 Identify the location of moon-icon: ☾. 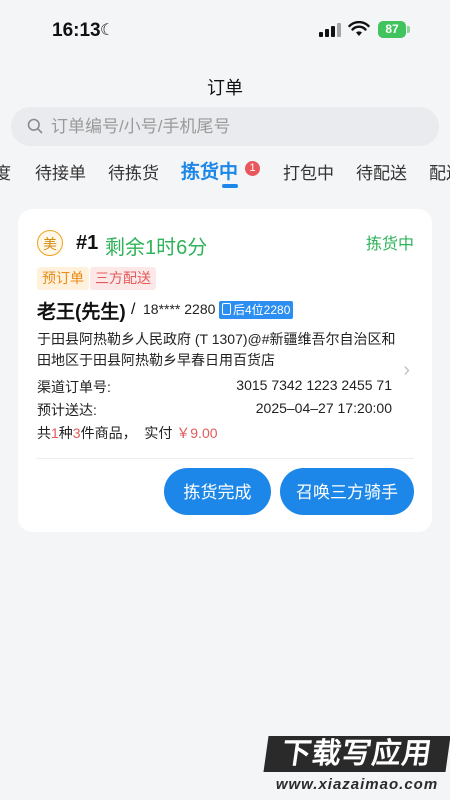
(107, 30).